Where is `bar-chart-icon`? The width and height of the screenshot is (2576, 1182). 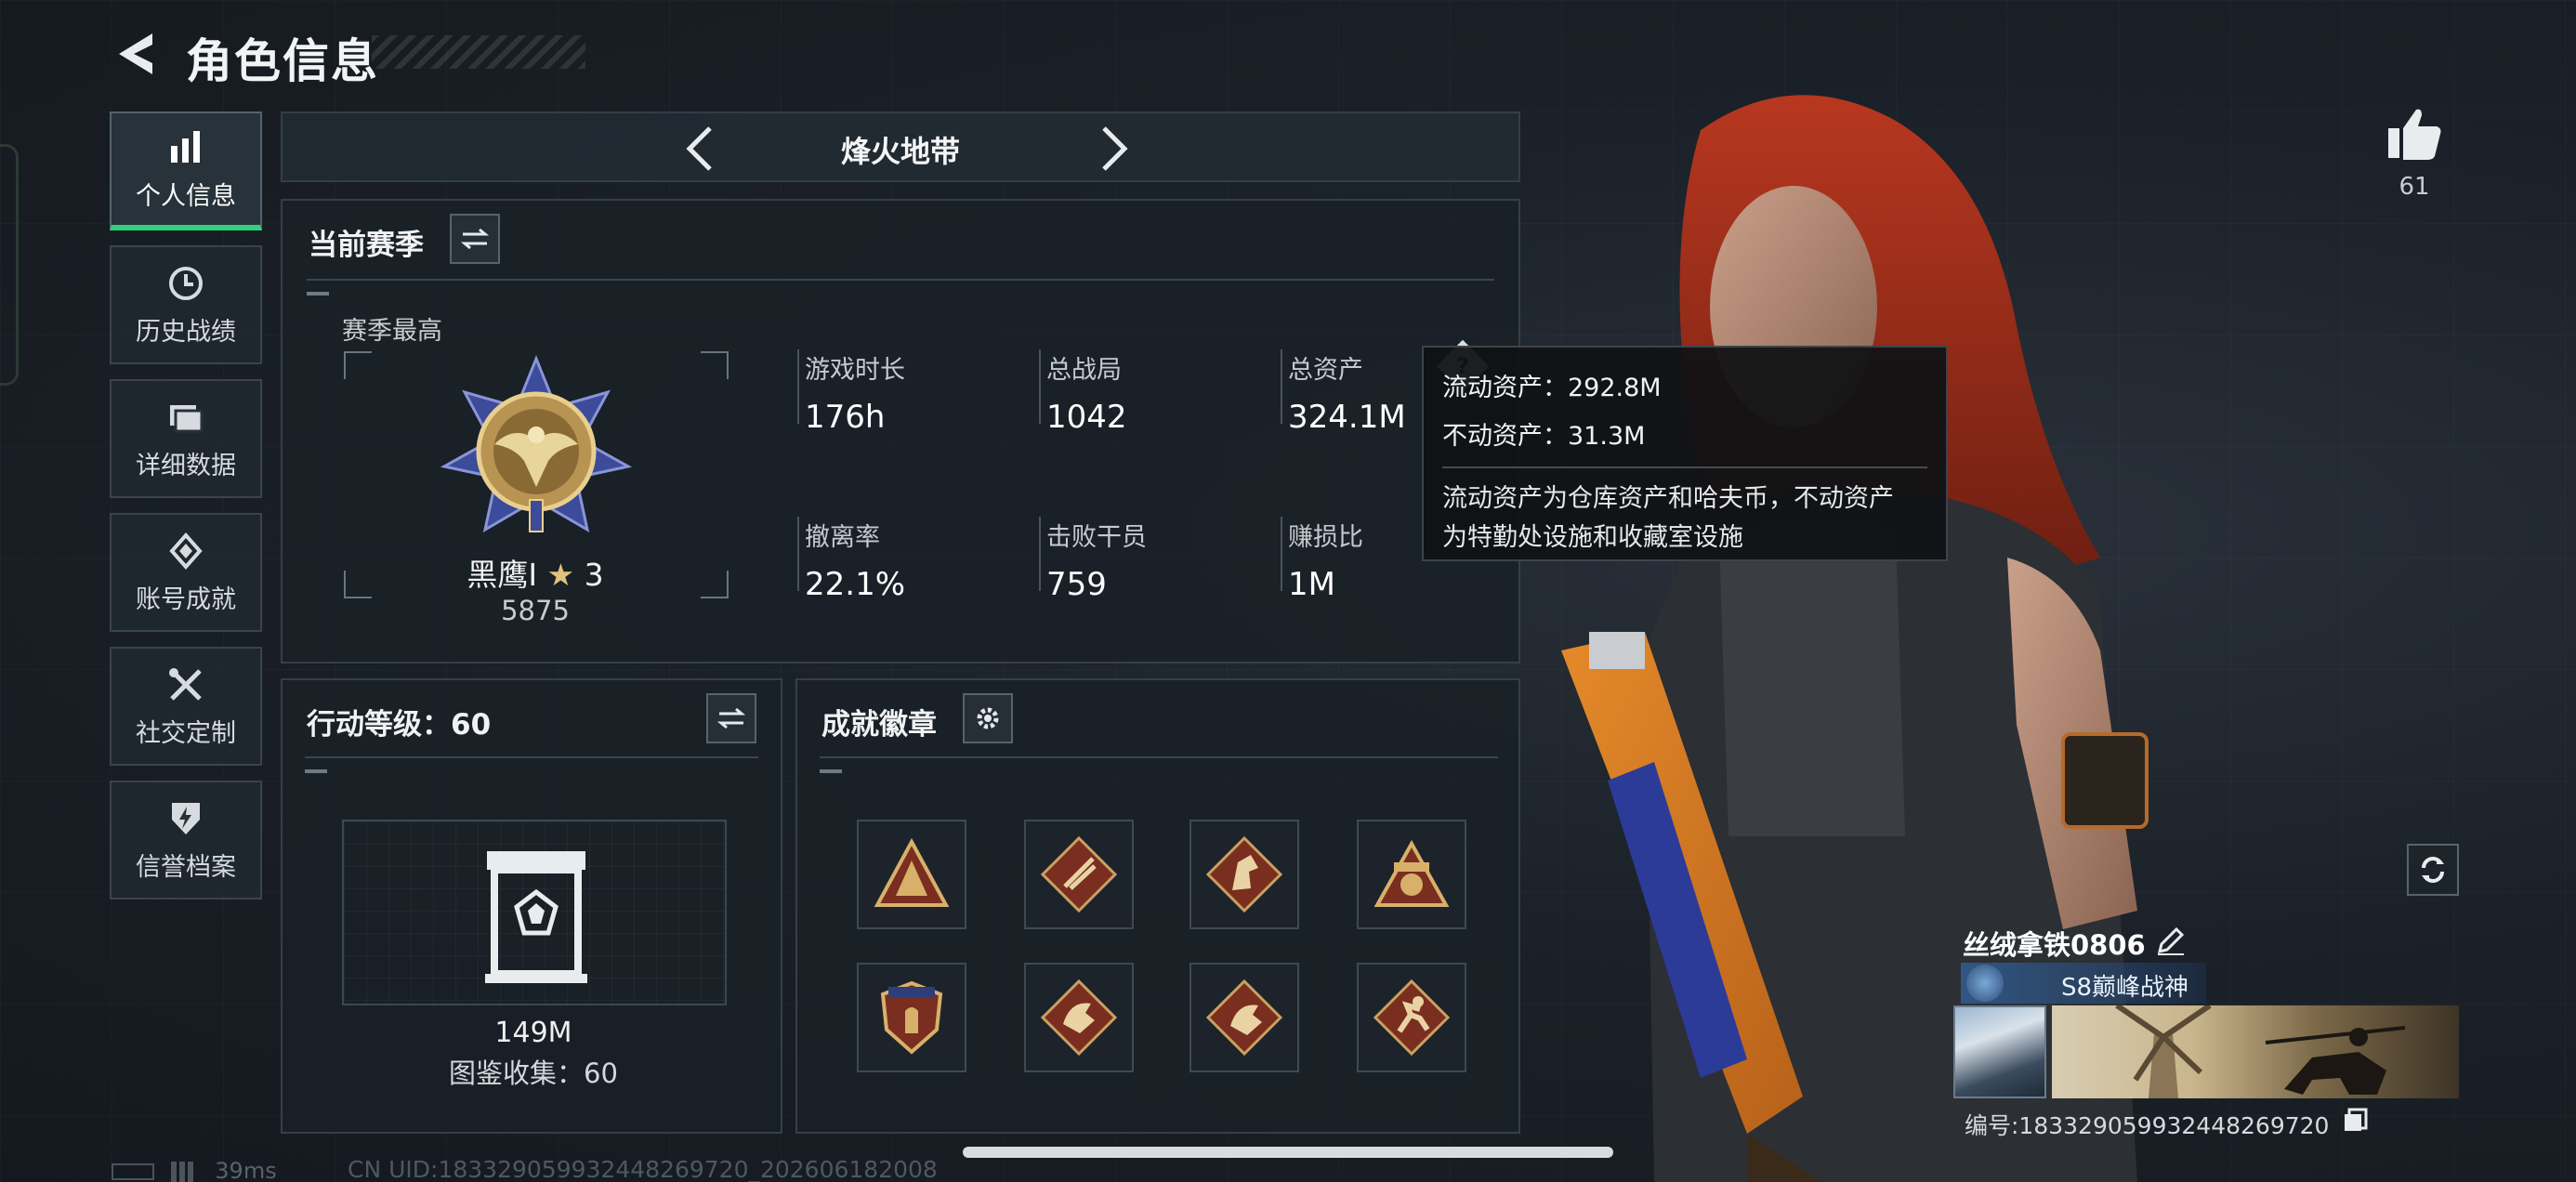
bar-chart-icon is located at coordinates (185, 147).